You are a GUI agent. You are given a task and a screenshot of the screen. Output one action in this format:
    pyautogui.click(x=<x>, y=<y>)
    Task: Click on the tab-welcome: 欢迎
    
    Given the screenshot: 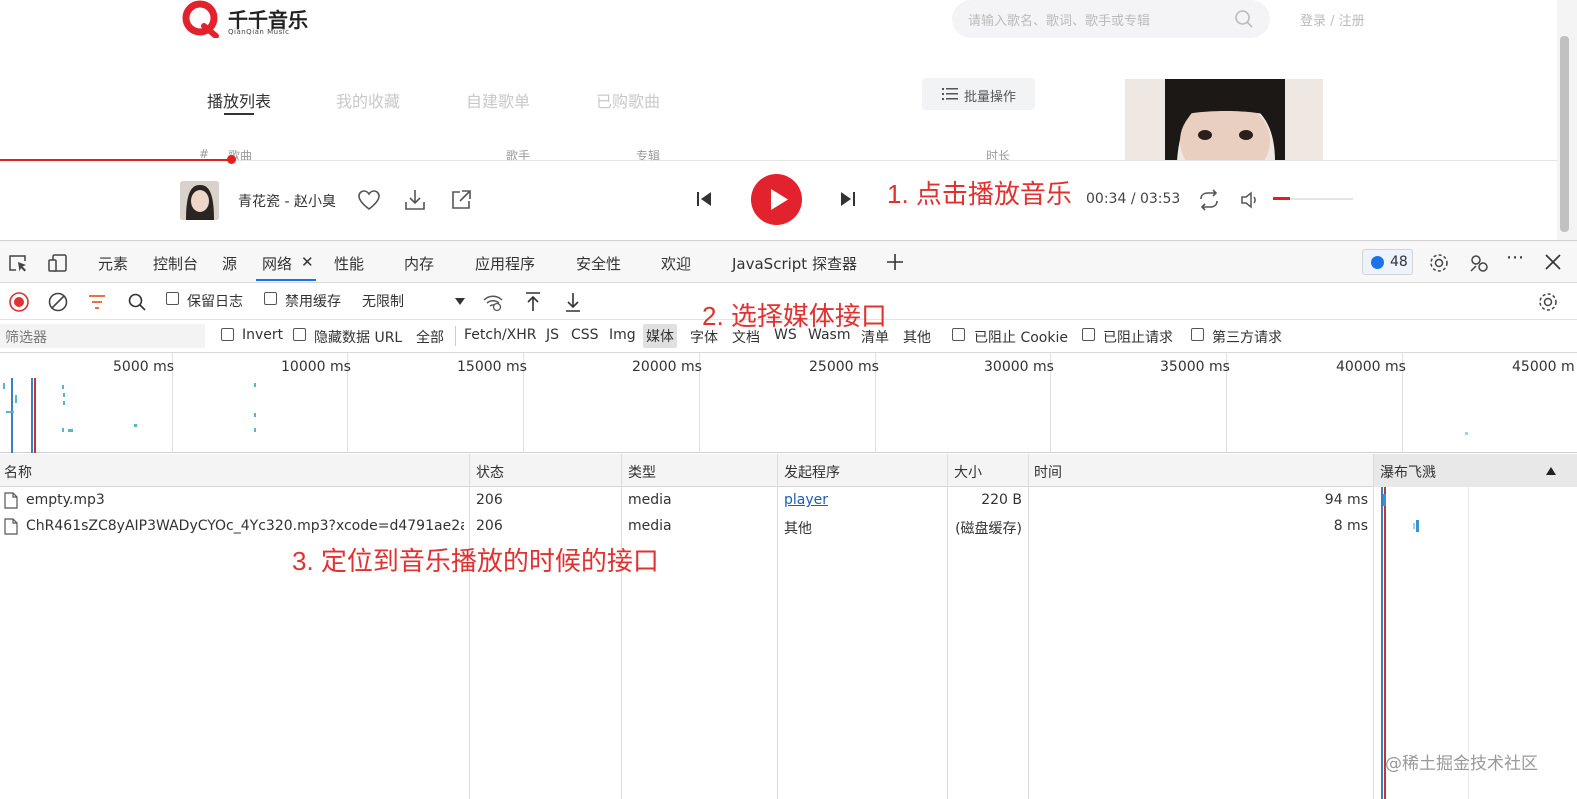 What is the action you would take?
    pyautogui.click(x=676, y=263)
    